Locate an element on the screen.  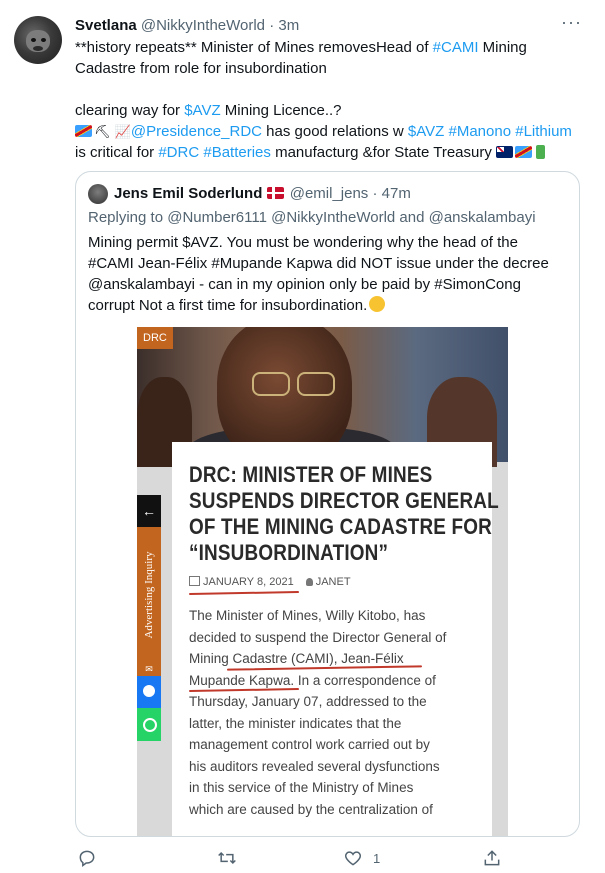
hashtag-link: #DRC is located at coordinates (178, 152).